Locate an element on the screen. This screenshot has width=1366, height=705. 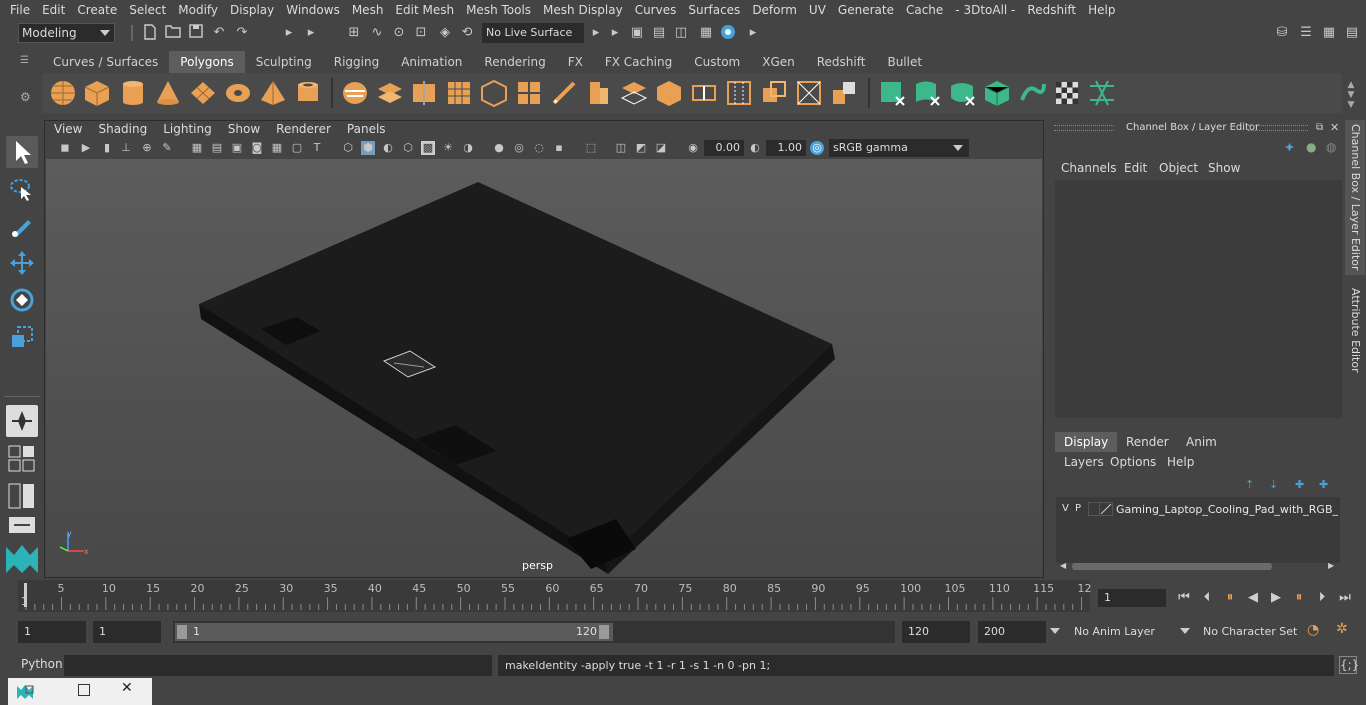
character-set-dropdown: No Character Set is located at coordinates (1248, 632).